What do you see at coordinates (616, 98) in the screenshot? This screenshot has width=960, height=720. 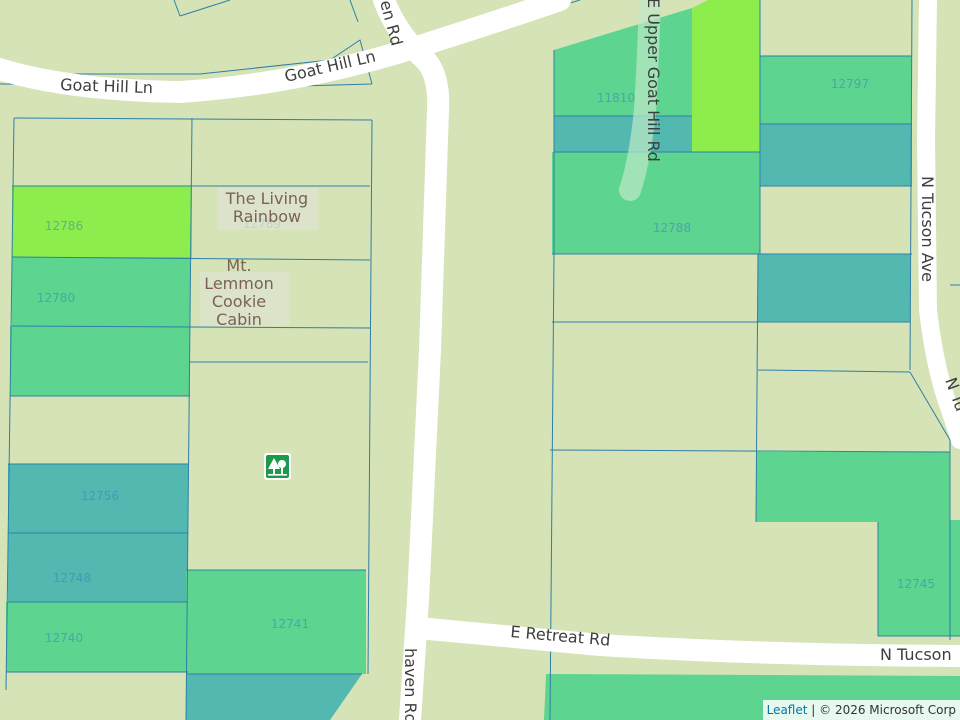 I see `parcel-label: 11810` at bounding box center [616, 98].